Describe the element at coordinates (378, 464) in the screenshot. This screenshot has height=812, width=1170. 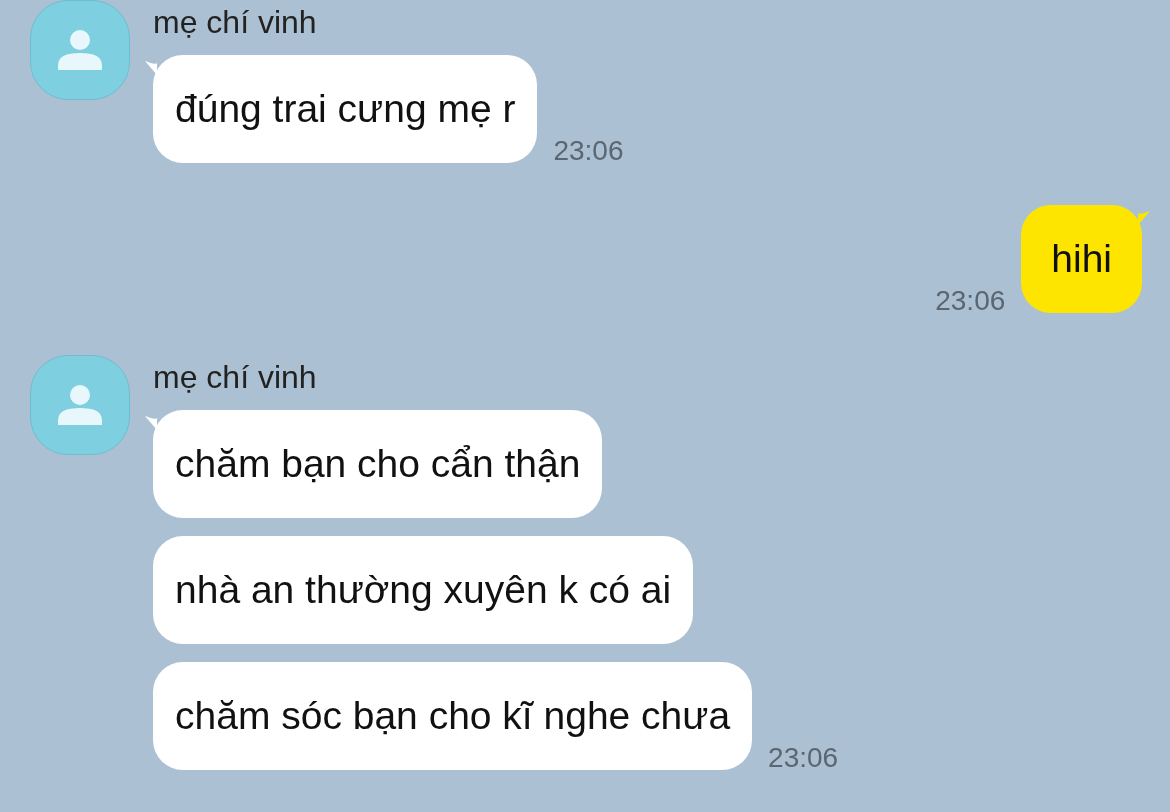
I see `message-bubble: chăm bạn cho cẩn thận` at that location.